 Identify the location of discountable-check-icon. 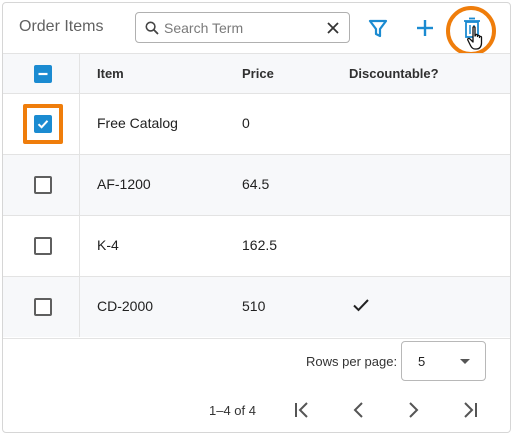
(361, 305).